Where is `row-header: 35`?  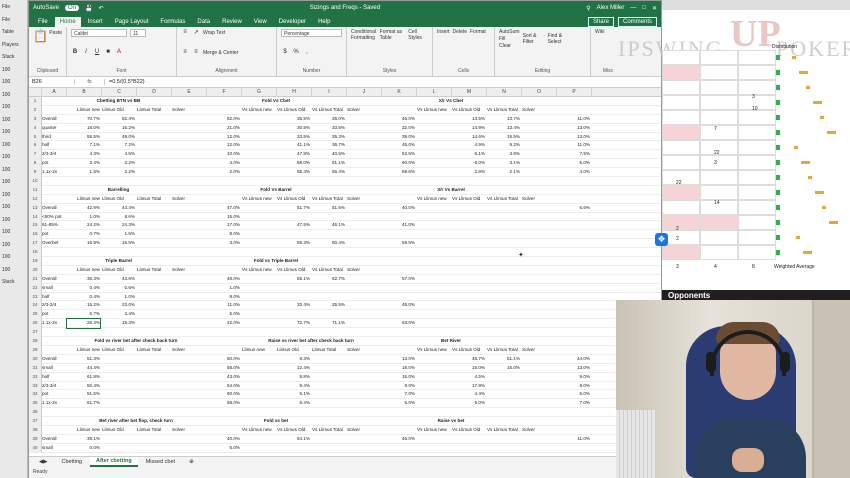 row-header: 35 is located at coordinates (35, 404).